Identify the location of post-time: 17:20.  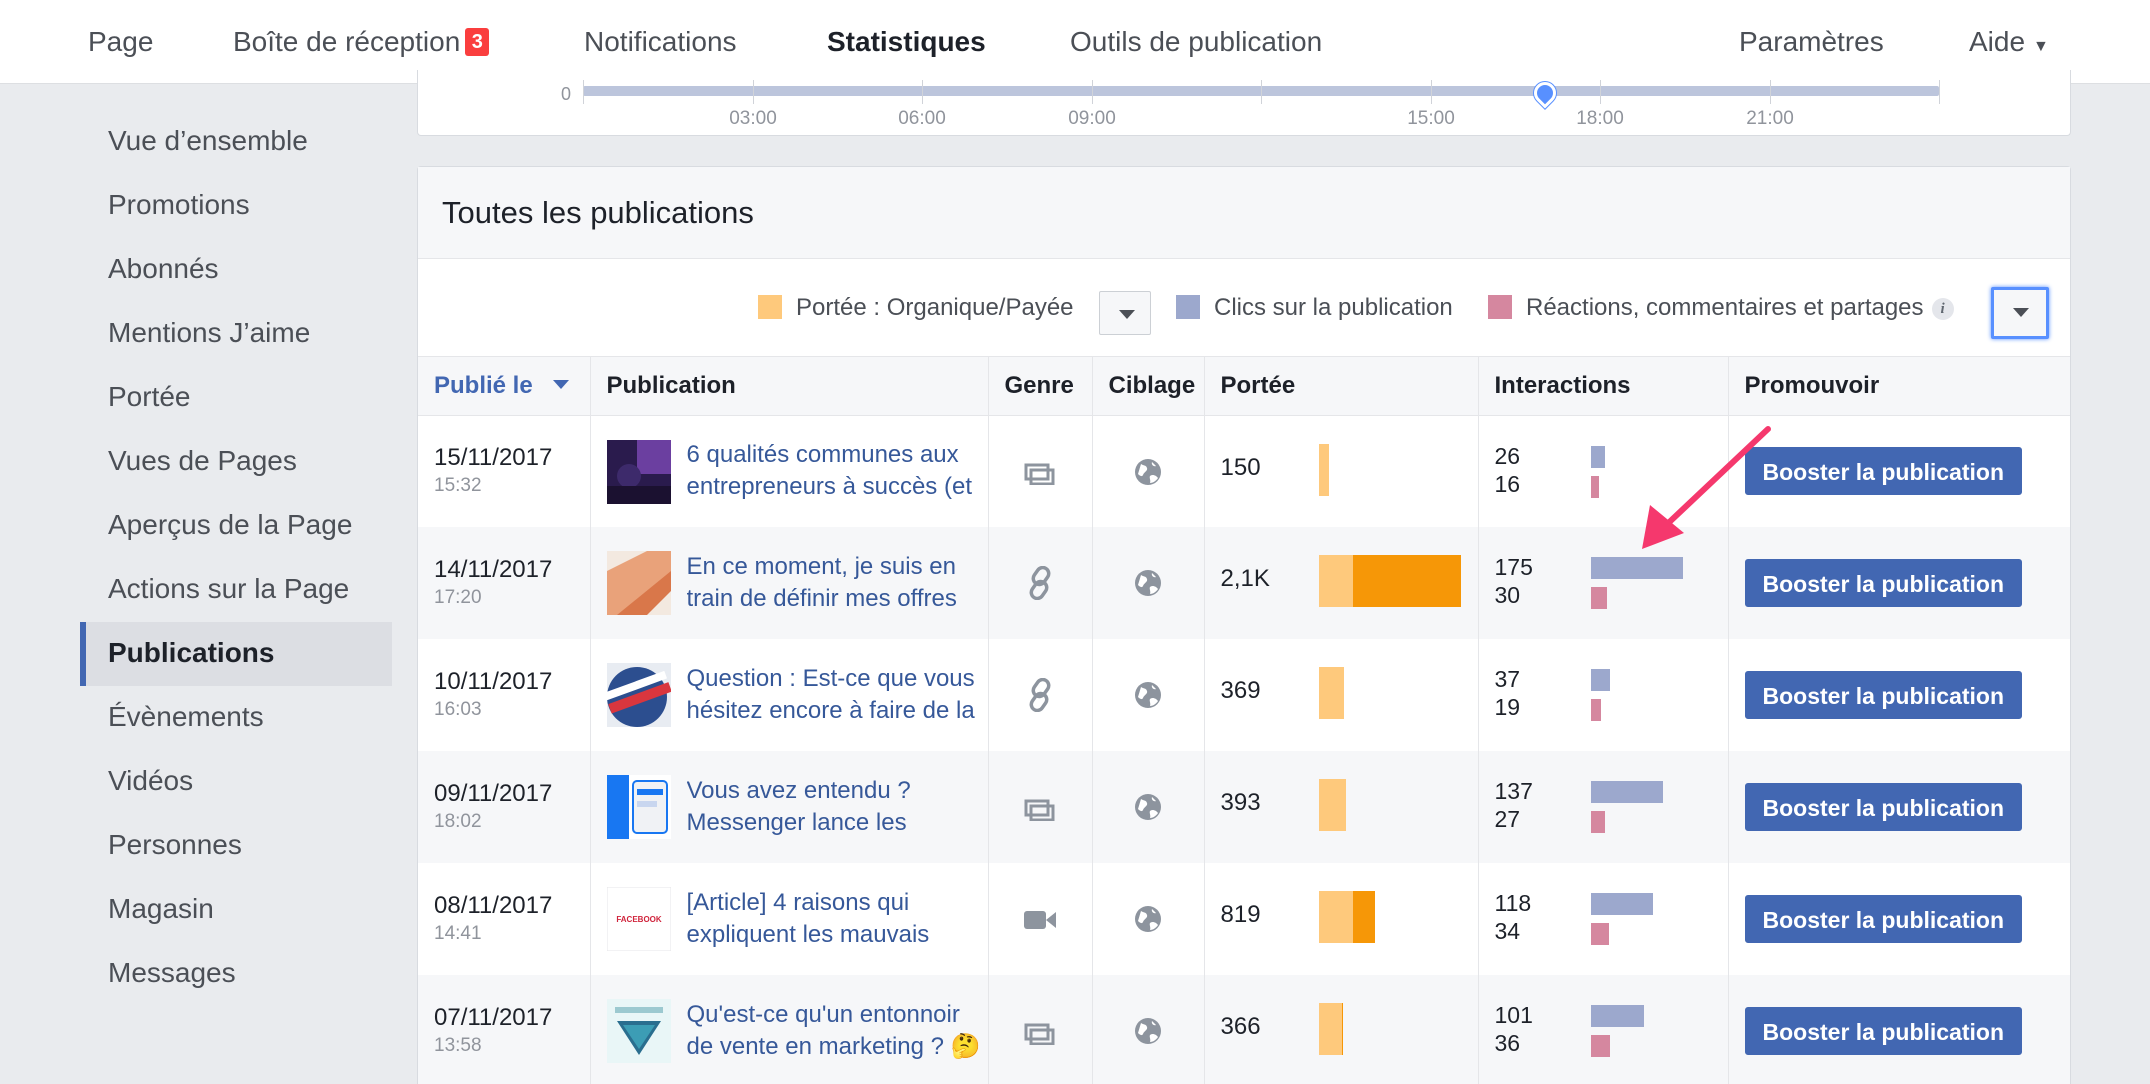
(458, 597).